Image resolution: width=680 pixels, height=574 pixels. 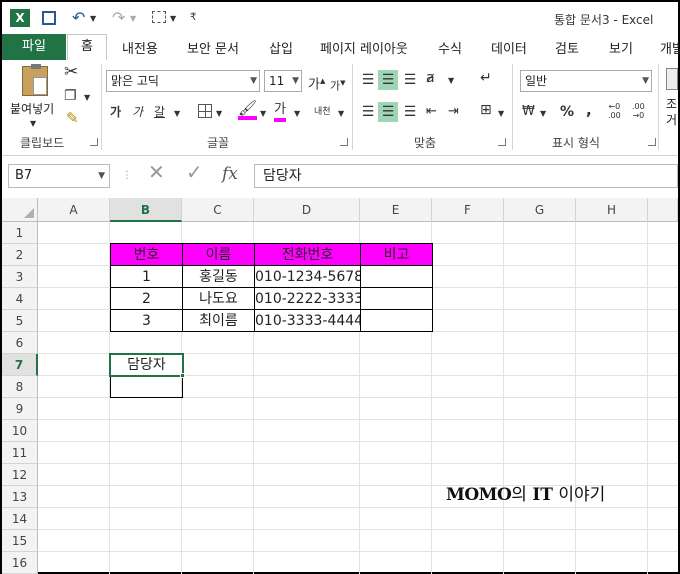 What do you see at coordinates (159, 112) in the screenshot?
I see `underline-button: 갈` at bounding box center [159, 112].